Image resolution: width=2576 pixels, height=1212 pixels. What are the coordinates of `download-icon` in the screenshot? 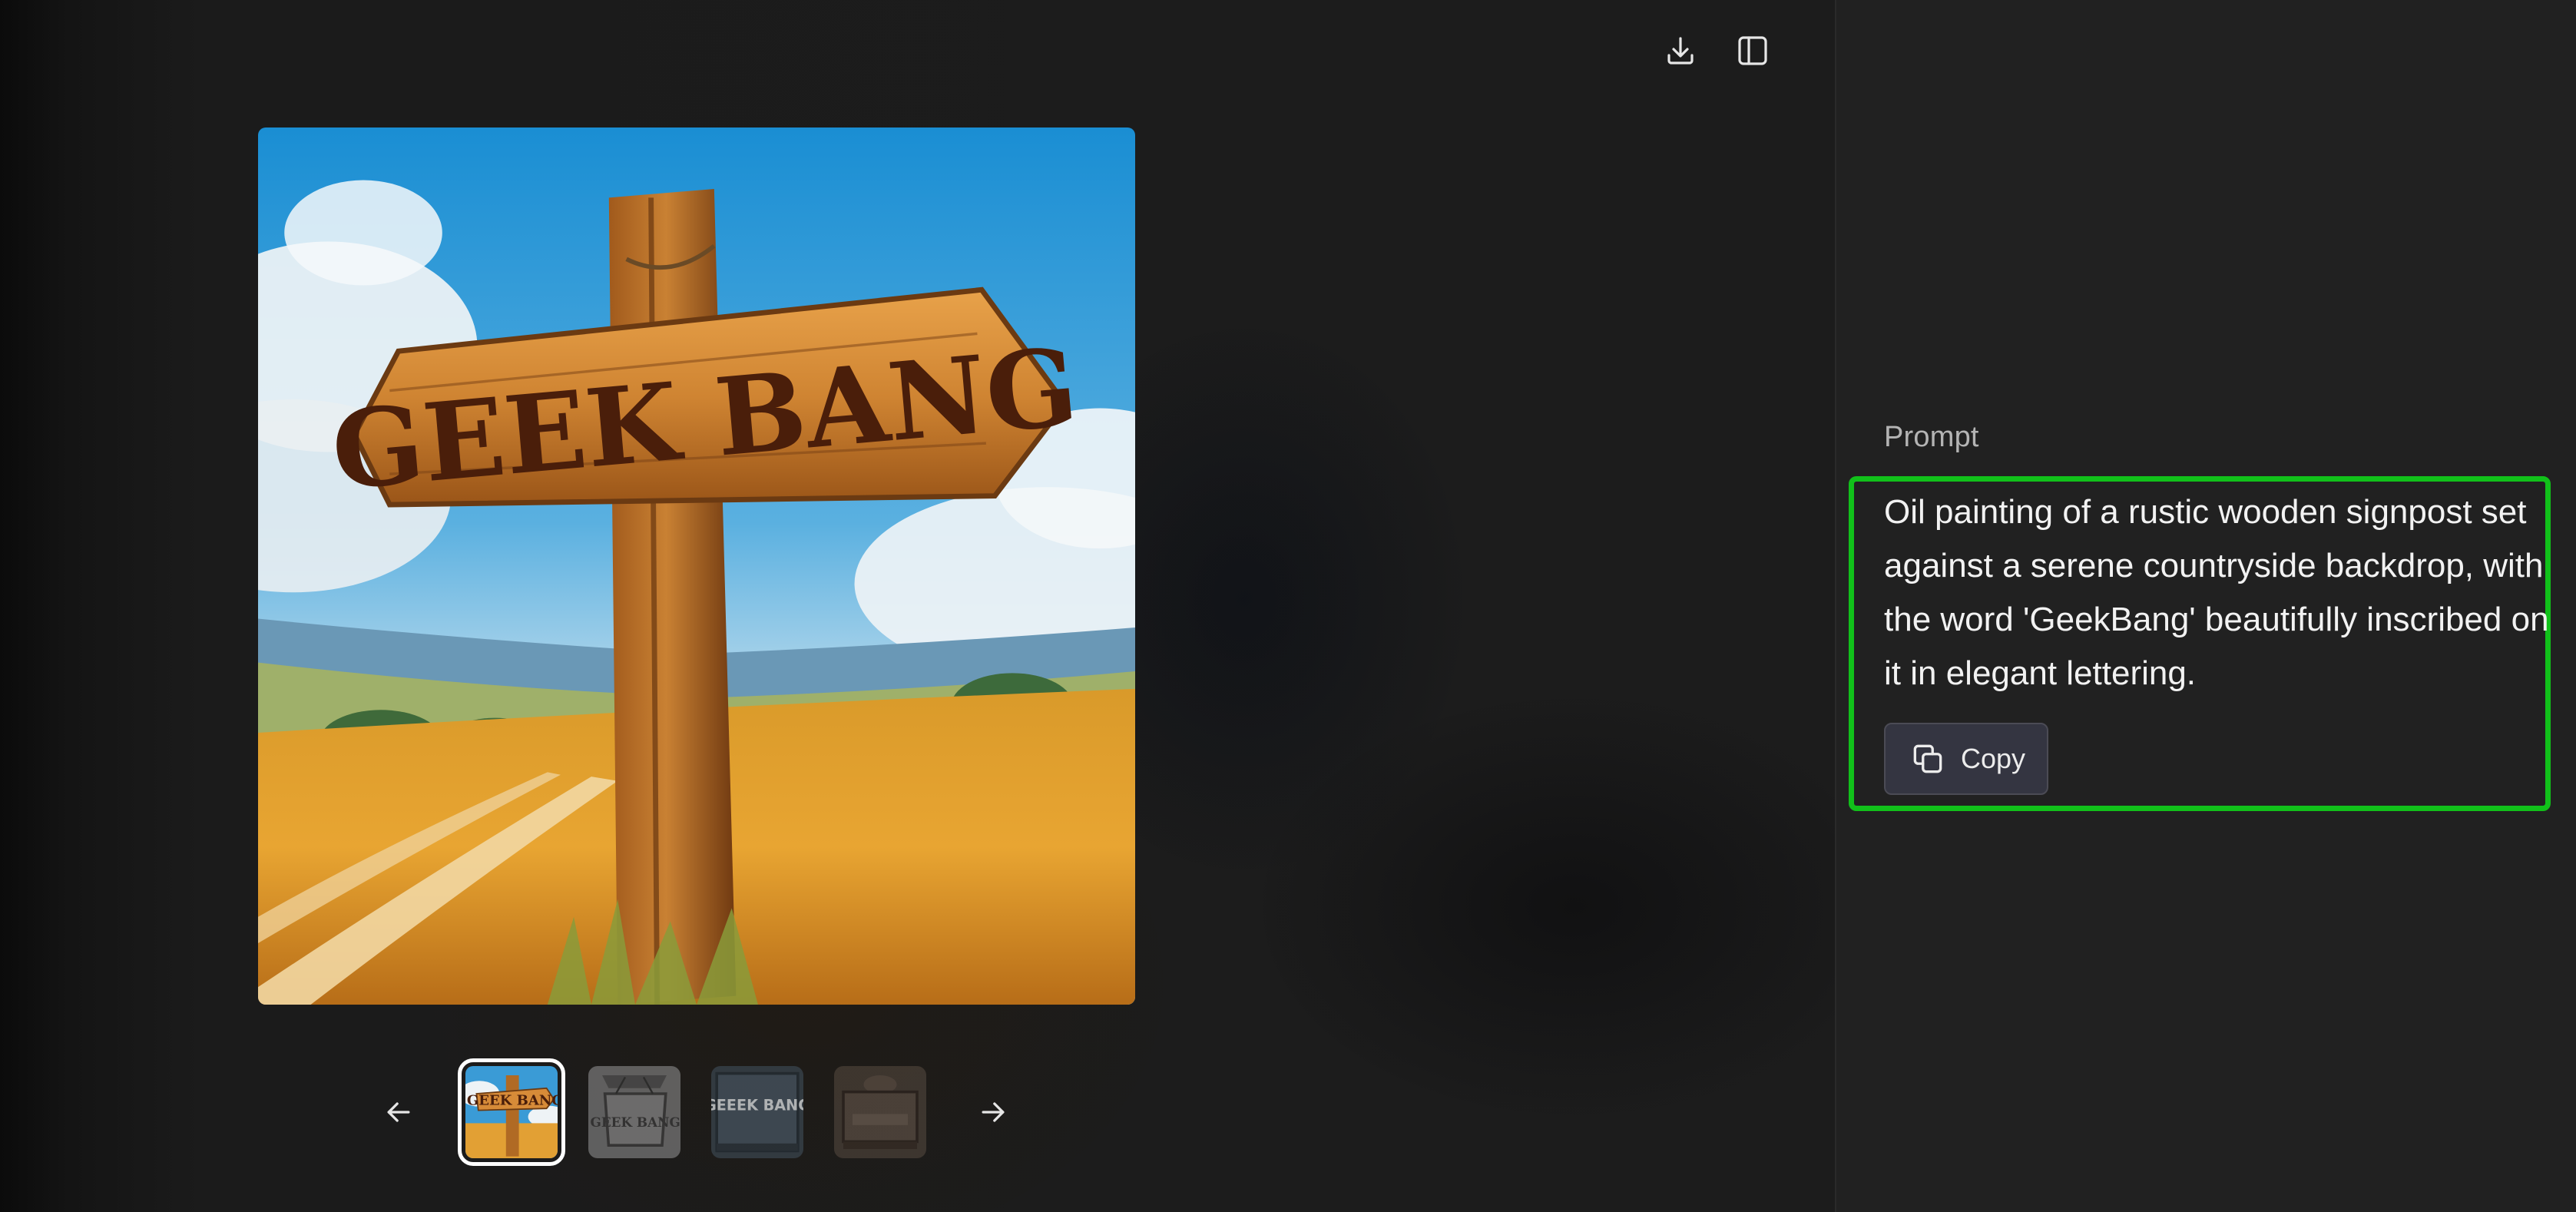 It's located at (1680, 51).